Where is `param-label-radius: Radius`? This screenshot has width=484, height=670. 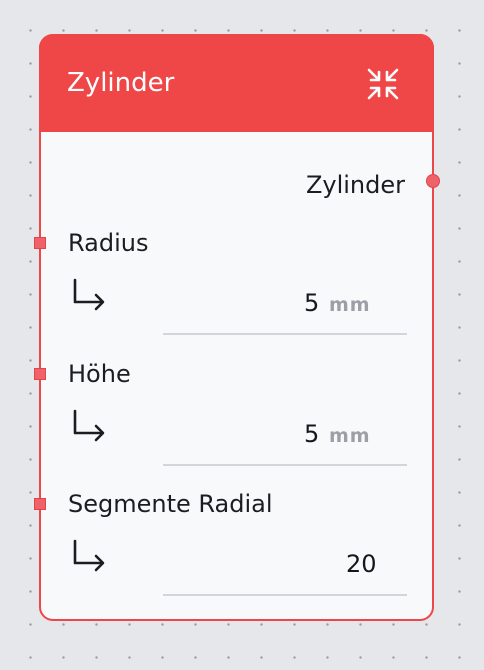
param-label-radius: Radius is located at coordinates (108, 243).